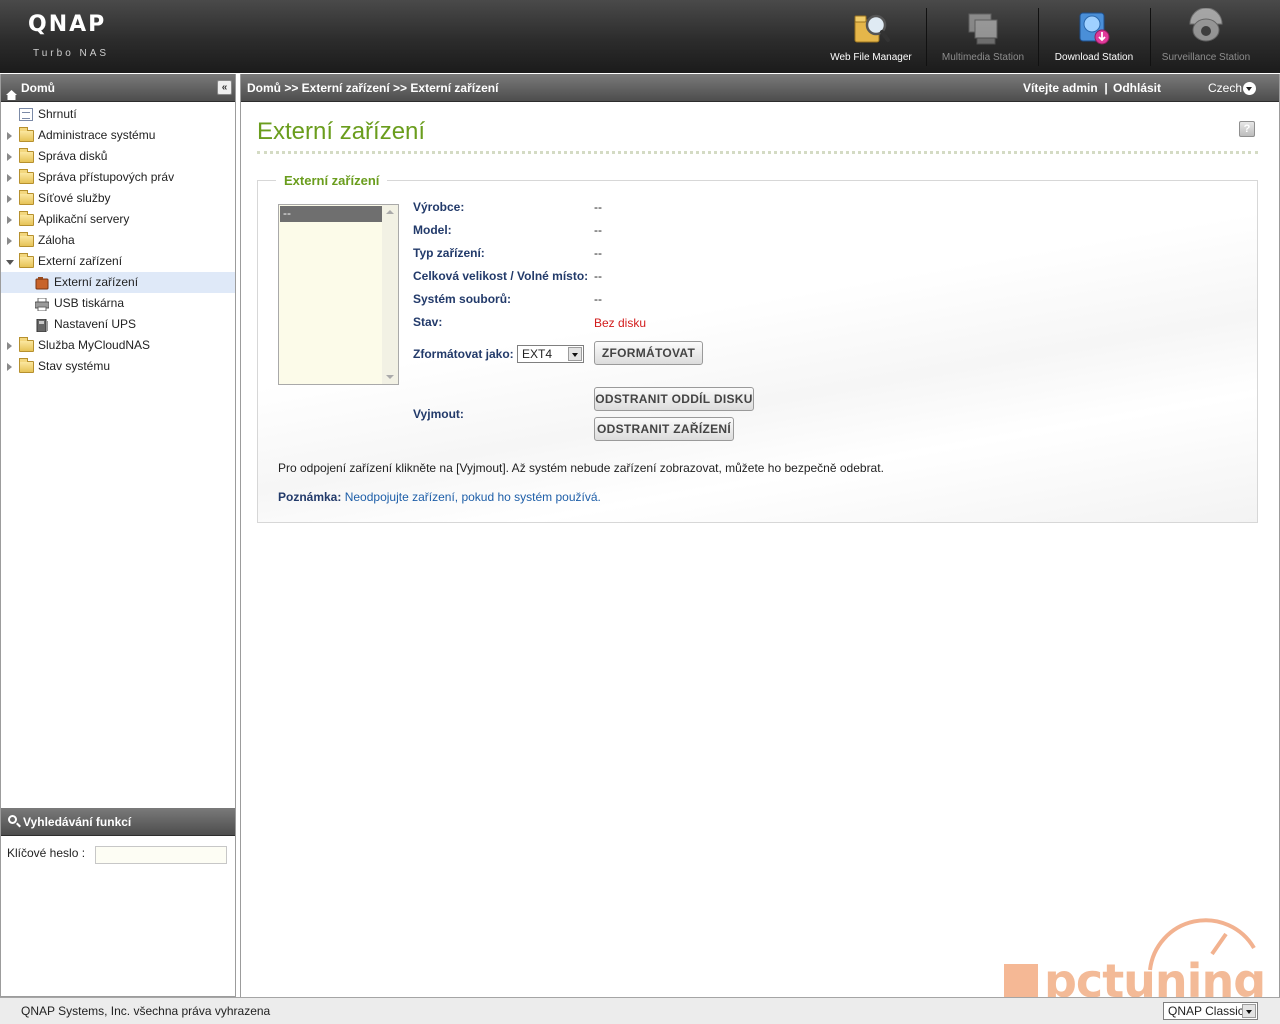  I want to click on remove-device-button: ODSTRANIT ZAŘÍZENÍ, so click(664, 429).